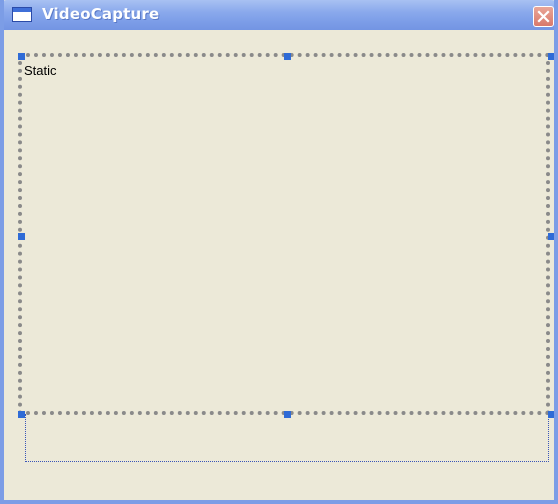 The image size is (558, 504). Describe the element at coordinates (101, 14) in the screenshot. I see `window-title: VideoCapture` at that location.